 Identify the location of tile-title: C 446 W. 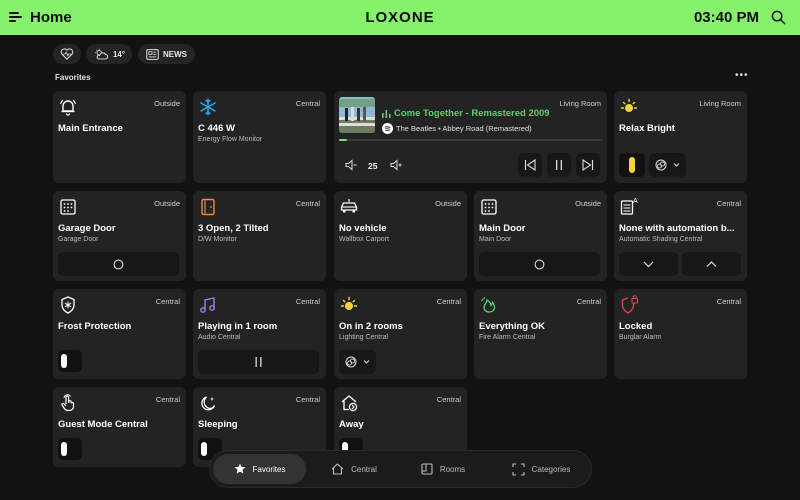
(216, 128).